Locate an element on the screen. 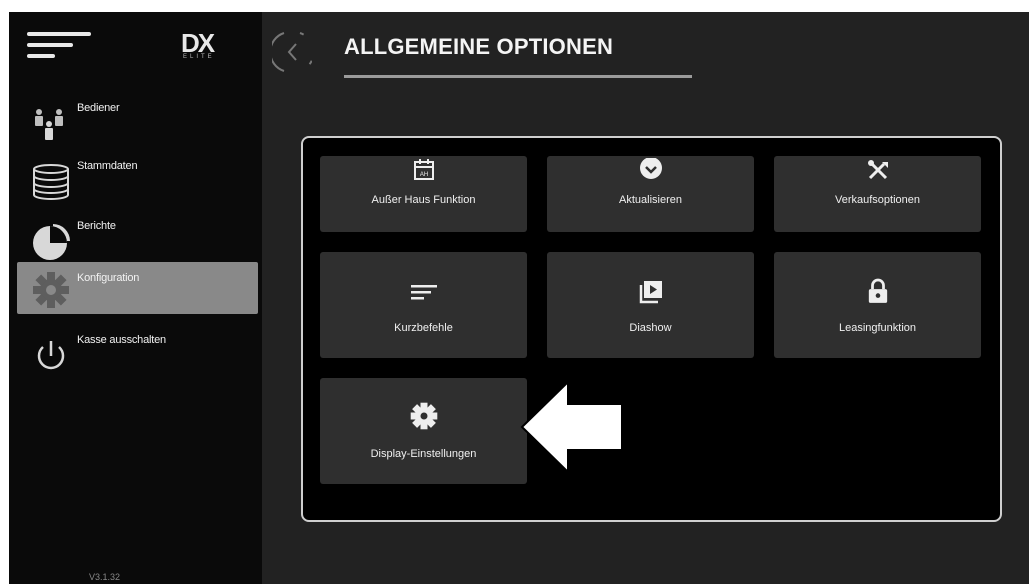 Image resolution: width=1029 pixels, height=584 pixels. page-title: ALLGEMEINE OPTIONEN is located at coordinates (479, 46).